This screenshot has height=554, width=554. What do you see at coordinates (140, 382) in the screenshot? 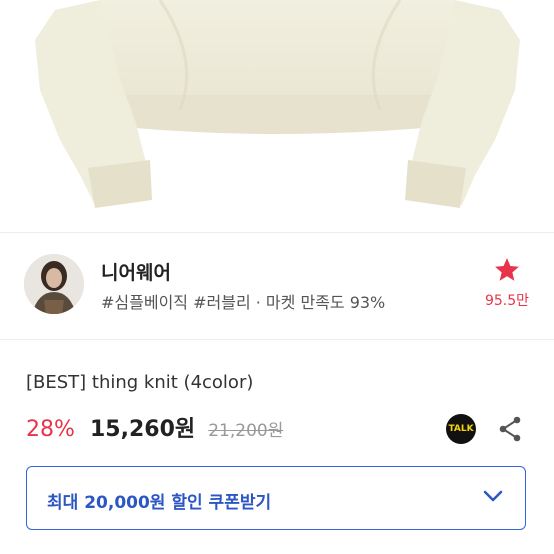
I see `product-title: [BEST] thing knit (4color)` at bounding box center [140, 382].